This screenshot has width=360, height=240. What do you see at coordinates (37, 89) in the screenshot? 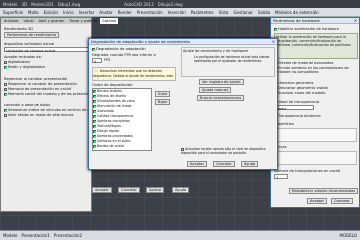
I see `layout-regen-option-2: Memoria de presentación en caché` at bounding box center [37, 89].